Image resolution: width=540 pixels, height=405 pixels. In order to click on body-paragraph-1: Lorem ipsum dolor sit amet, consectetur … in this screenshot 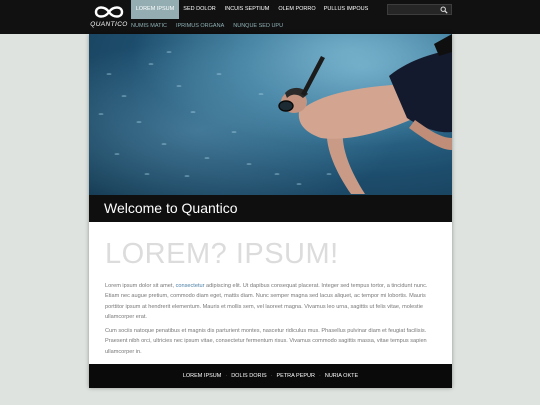, I will do `click(270, 302)`.